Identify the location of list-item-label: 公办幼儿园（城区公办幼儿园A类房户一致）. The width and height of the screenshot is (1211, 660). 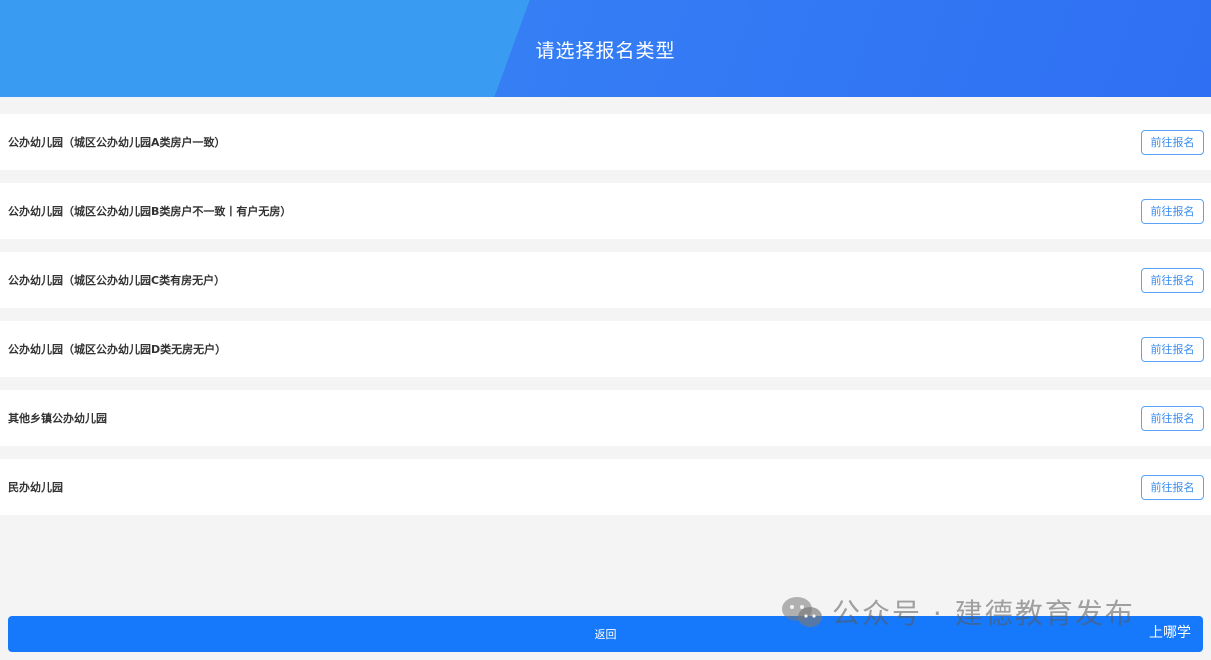
(117, 142).